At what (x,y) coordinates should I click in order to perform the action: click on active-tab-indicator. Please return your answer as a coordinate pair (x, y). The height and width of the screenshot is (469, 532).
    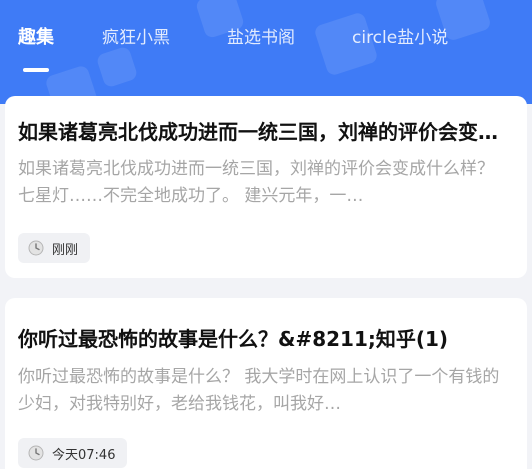
    Looking at the image, I should click on (36, 70).